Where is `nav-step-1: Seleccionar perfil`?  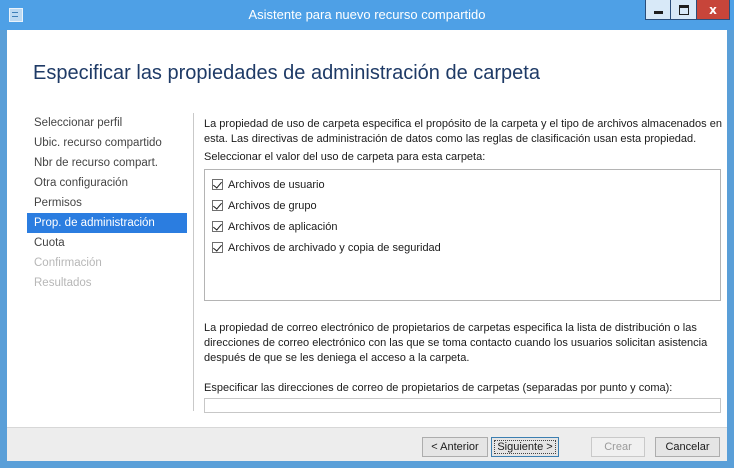 nav-step-1: Seleccionar perfil is located at coordinates (107, 123).